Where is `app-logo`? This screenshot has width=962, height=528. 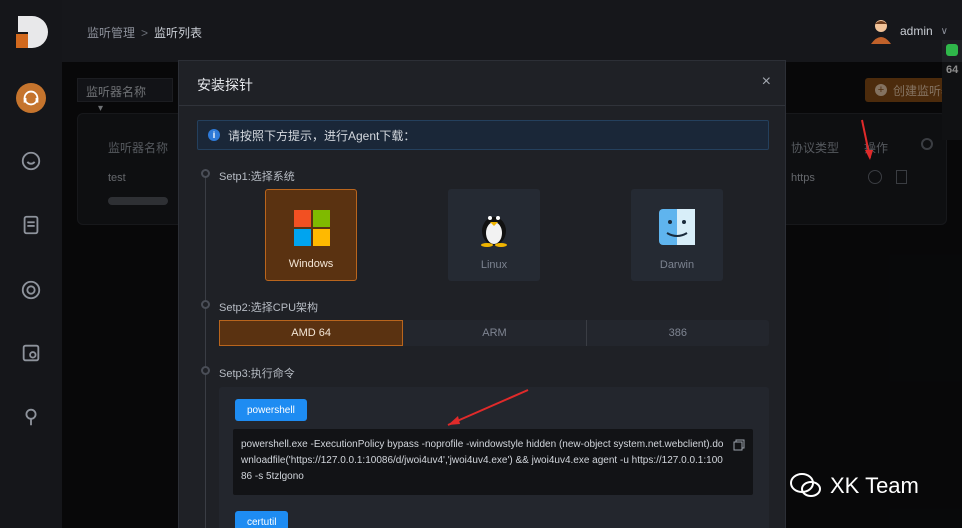
app-logo is located at coordinates (32, 32).